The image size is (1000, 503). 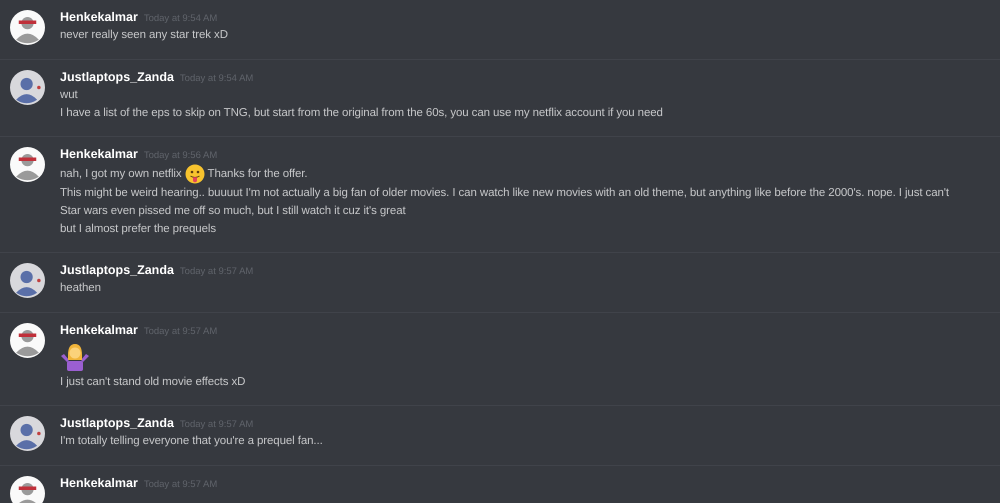 What do you see at coordinates (194, 174) in the screenshot?
I see `tongue-face-icon` at bounding box center [194, 174].